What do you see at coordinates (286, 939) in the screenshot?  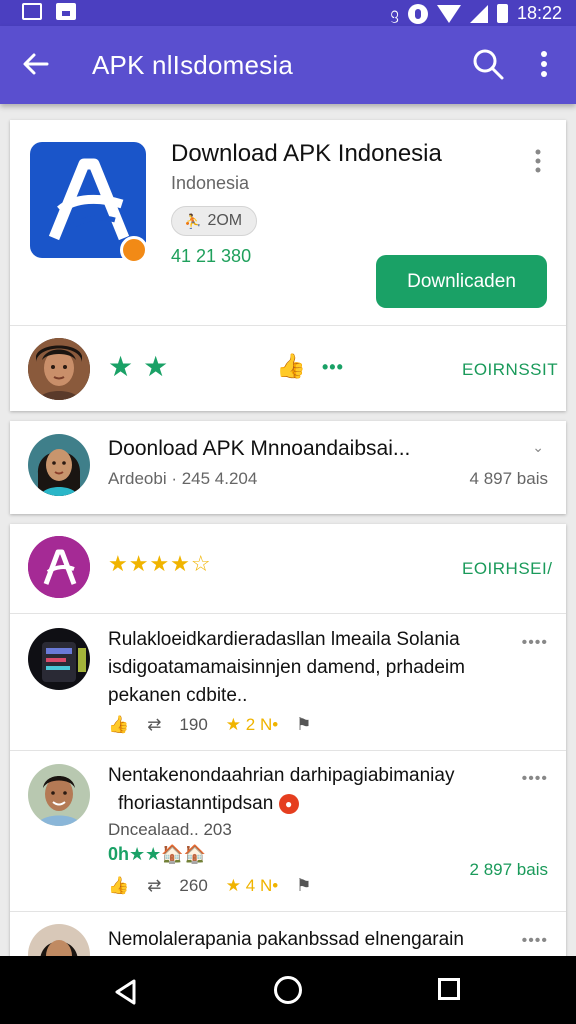 I see `review-text: Nemolalerapania pakanbssad elnengarain` at bounding box center [286, 939].